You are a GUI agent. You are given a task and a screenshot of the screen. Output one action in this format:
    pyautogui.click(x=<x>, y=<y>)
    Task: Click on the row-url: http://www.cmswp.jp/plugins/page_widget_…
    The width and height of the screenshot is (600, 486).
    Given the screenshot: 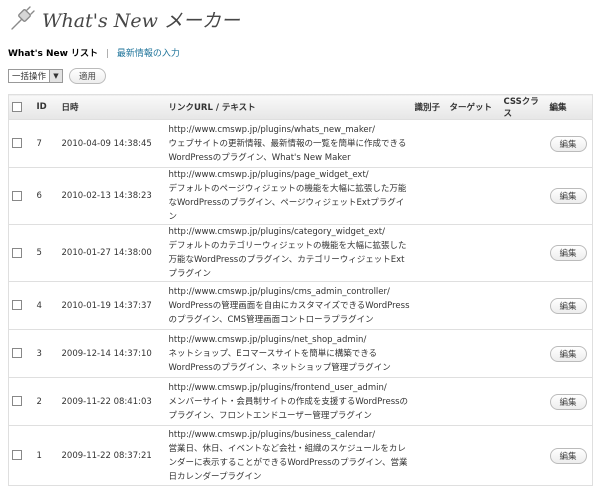 What is the action you would take?
    pyautogui.click(x=290, y=175)
    